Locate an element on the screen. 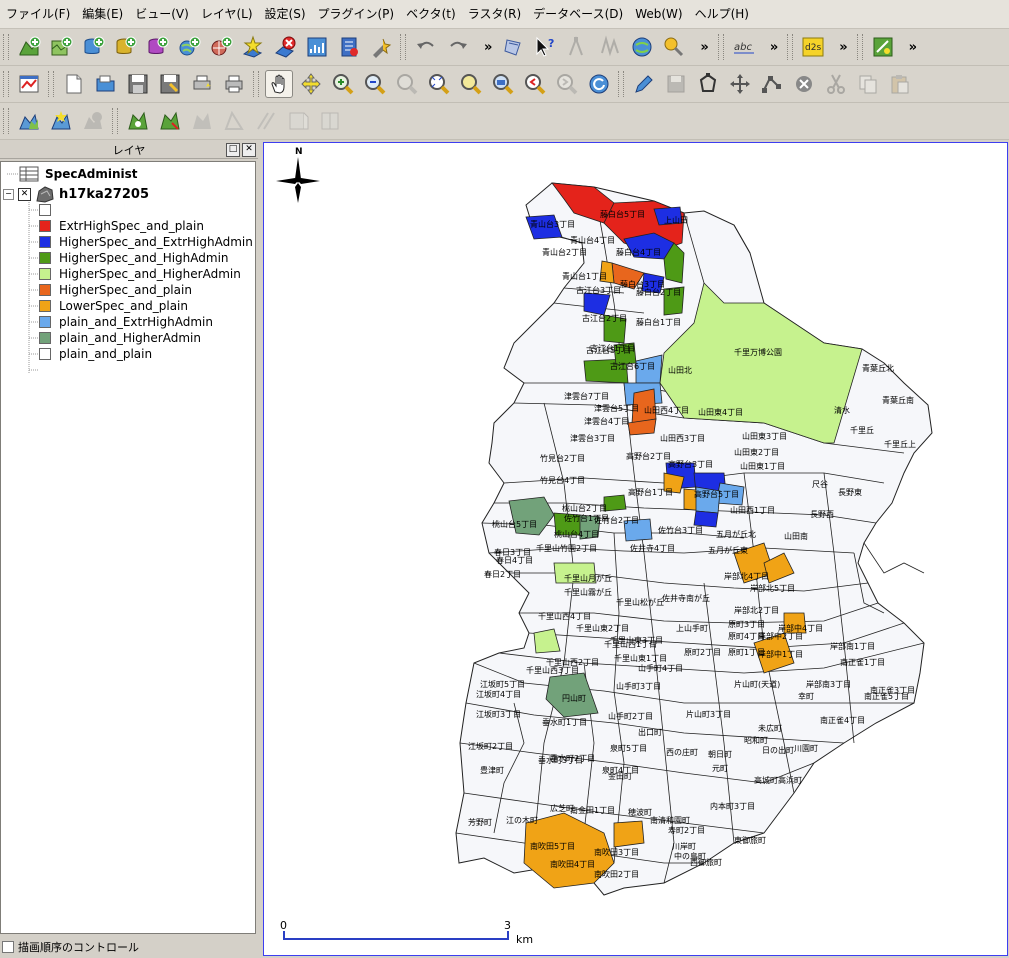 The height and width of the screenshot is (958, 1009). menu-raster: ラスタ(R) is located at coordinates (494, 14).